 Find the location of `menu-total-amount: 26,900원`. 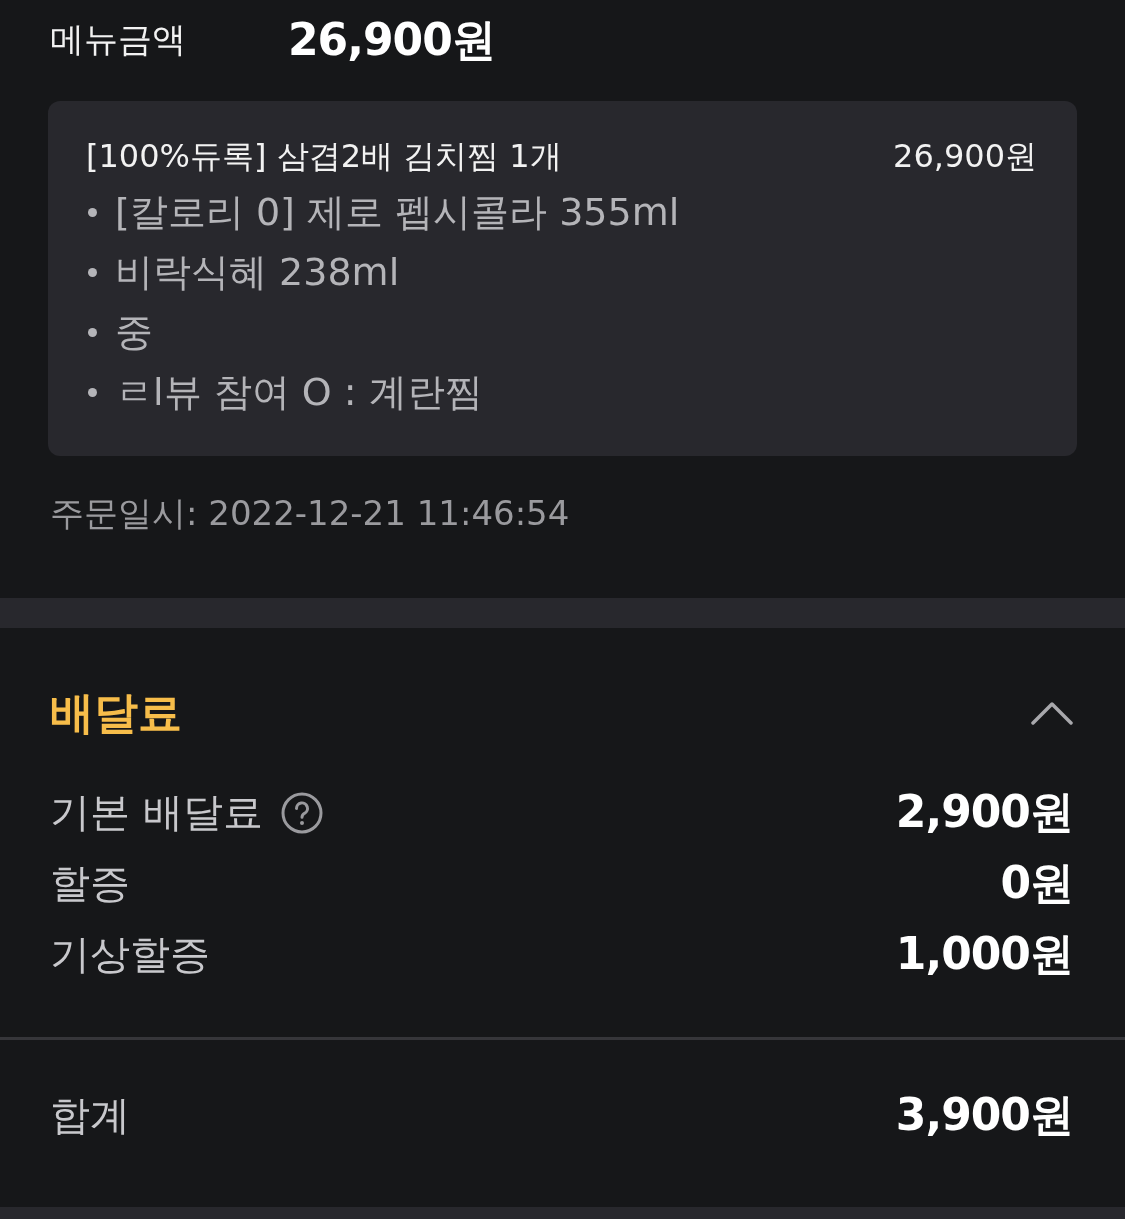

menu-total-amount: 26,900원 is located at coordinates (391, 39).